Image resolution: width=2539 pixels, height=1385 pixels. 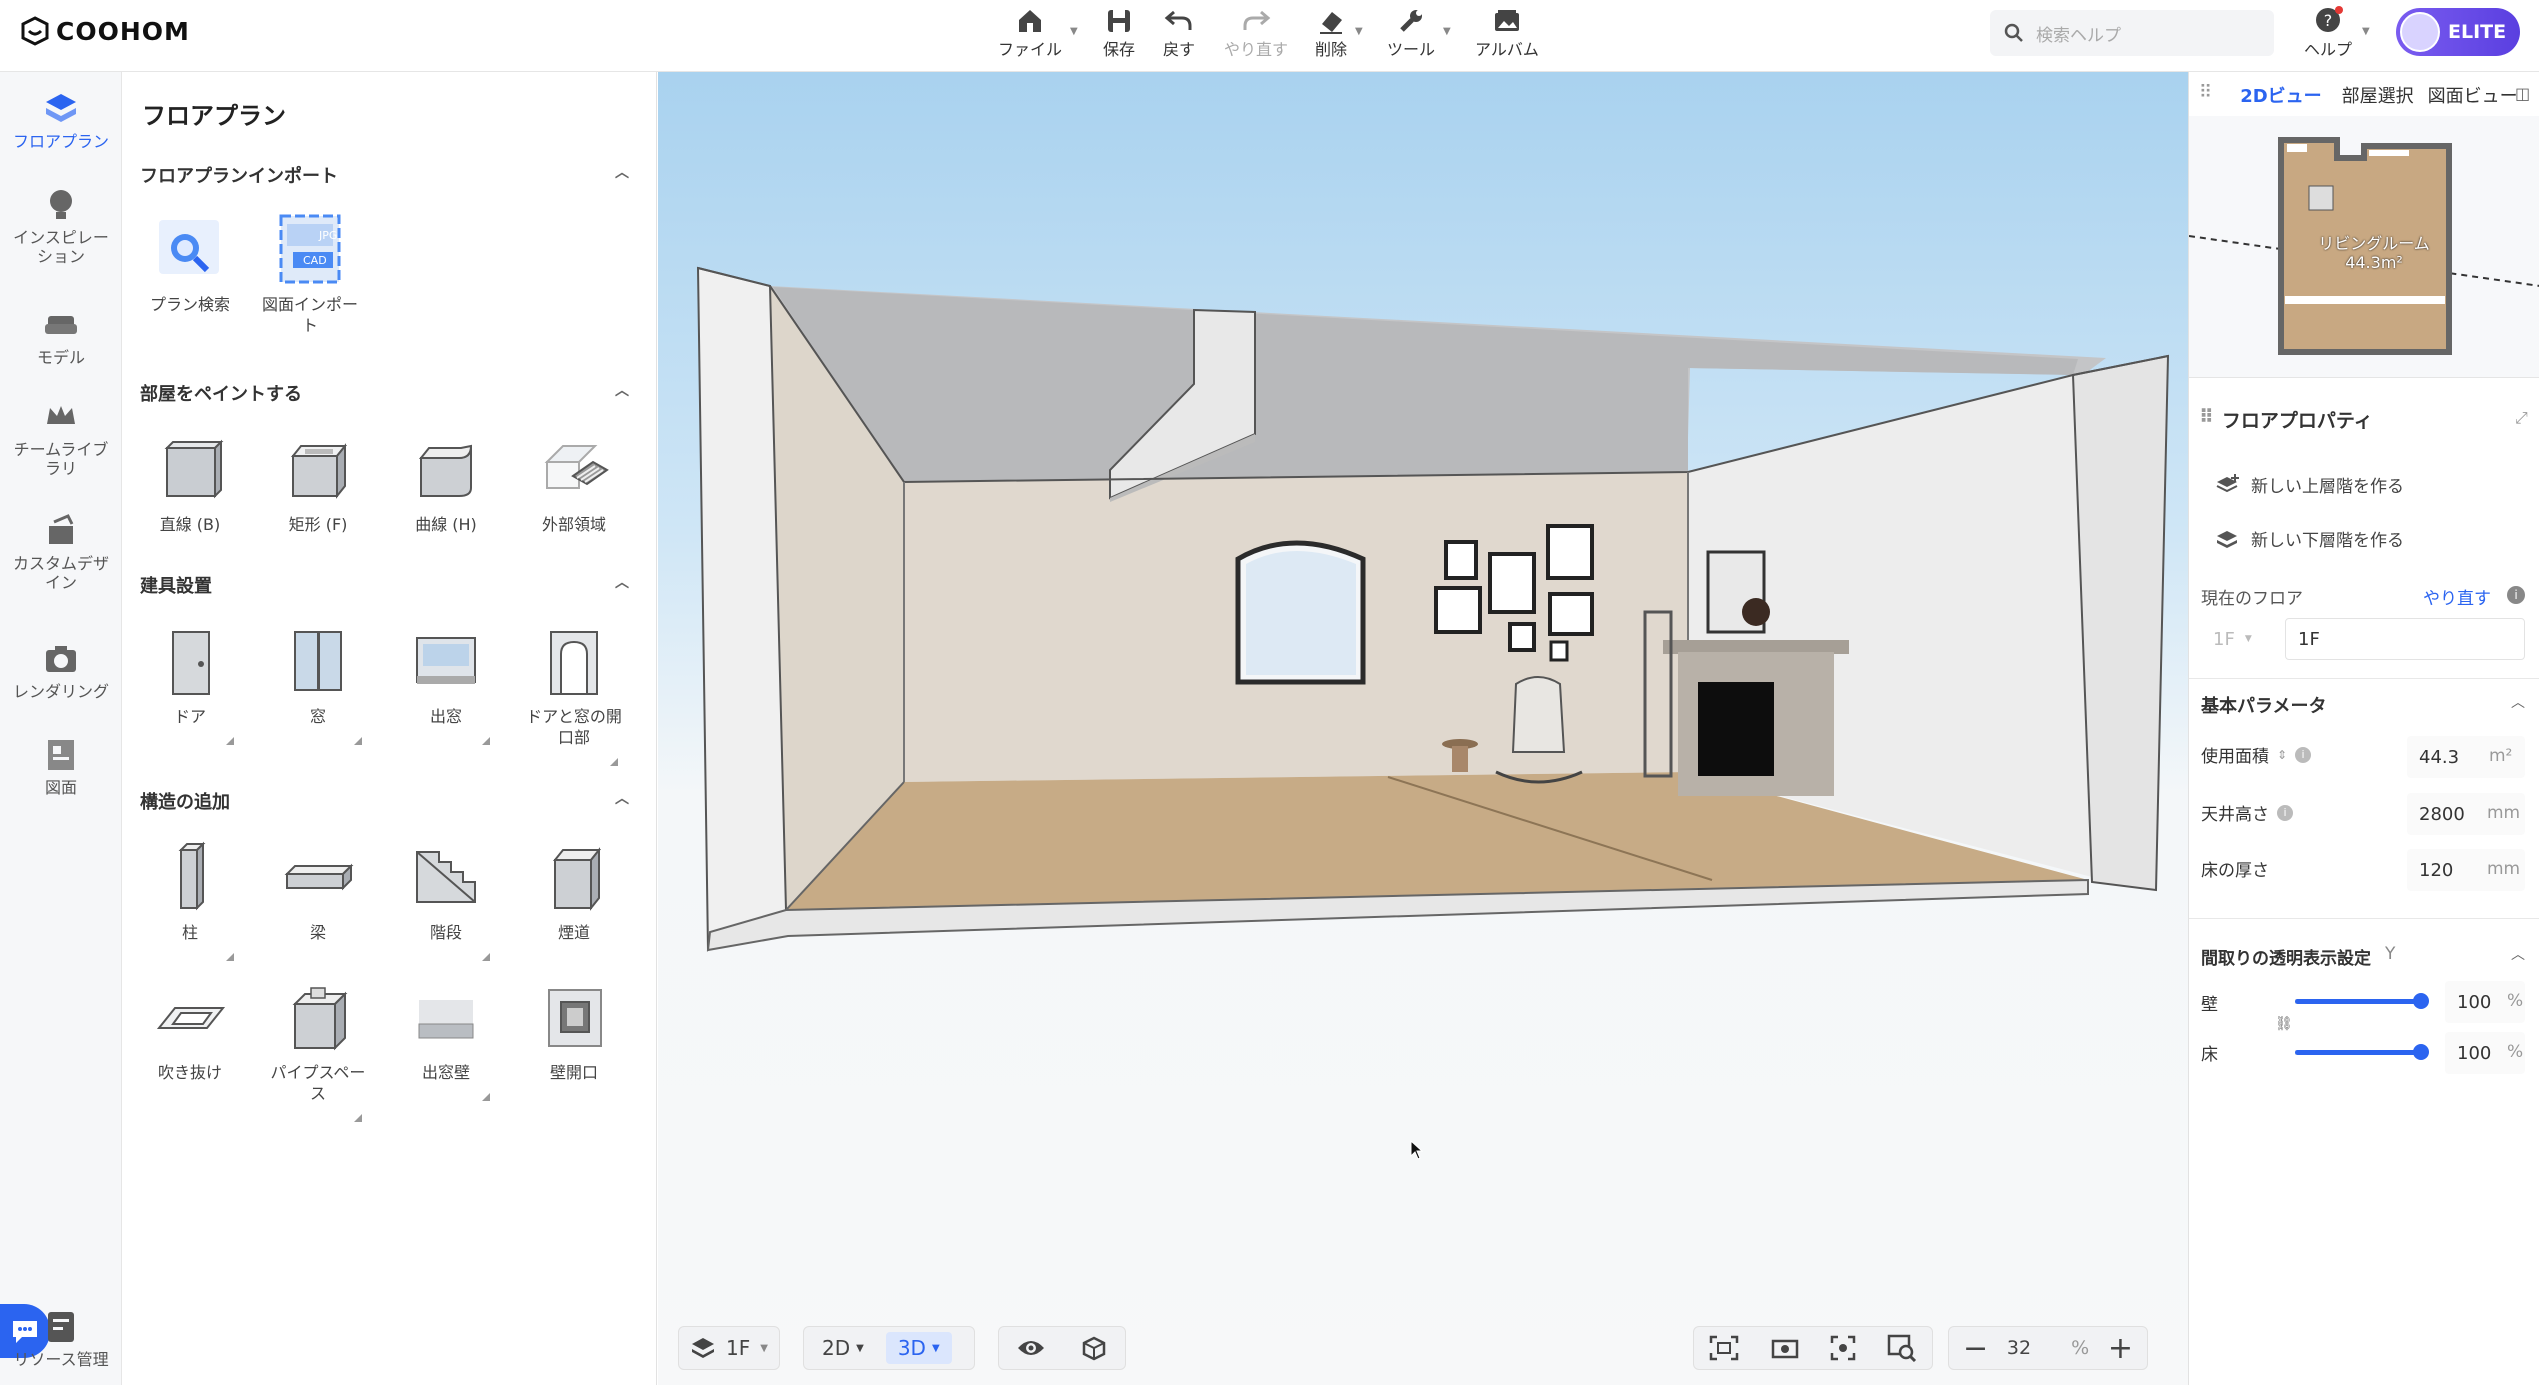 What do you see at coordinates (2234, 639) in the screenshot?
I see `floor-code-select: 1F ▼` at bounding box center [2234, 639].